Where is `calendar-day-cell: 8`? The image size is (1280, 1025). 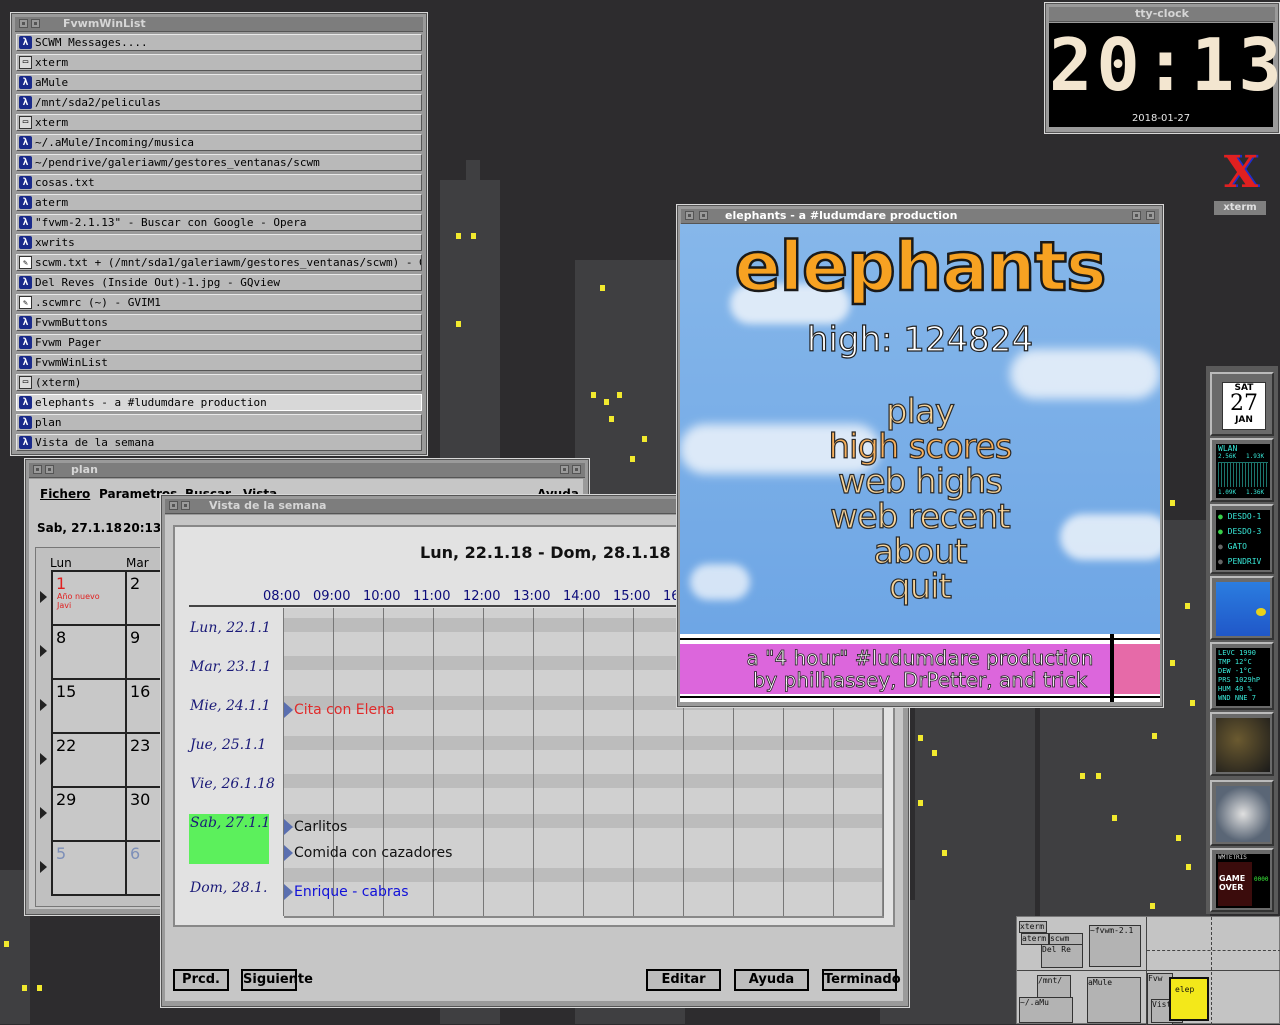
calendar-day-cell: 8 is located at coordinates (89, 652).